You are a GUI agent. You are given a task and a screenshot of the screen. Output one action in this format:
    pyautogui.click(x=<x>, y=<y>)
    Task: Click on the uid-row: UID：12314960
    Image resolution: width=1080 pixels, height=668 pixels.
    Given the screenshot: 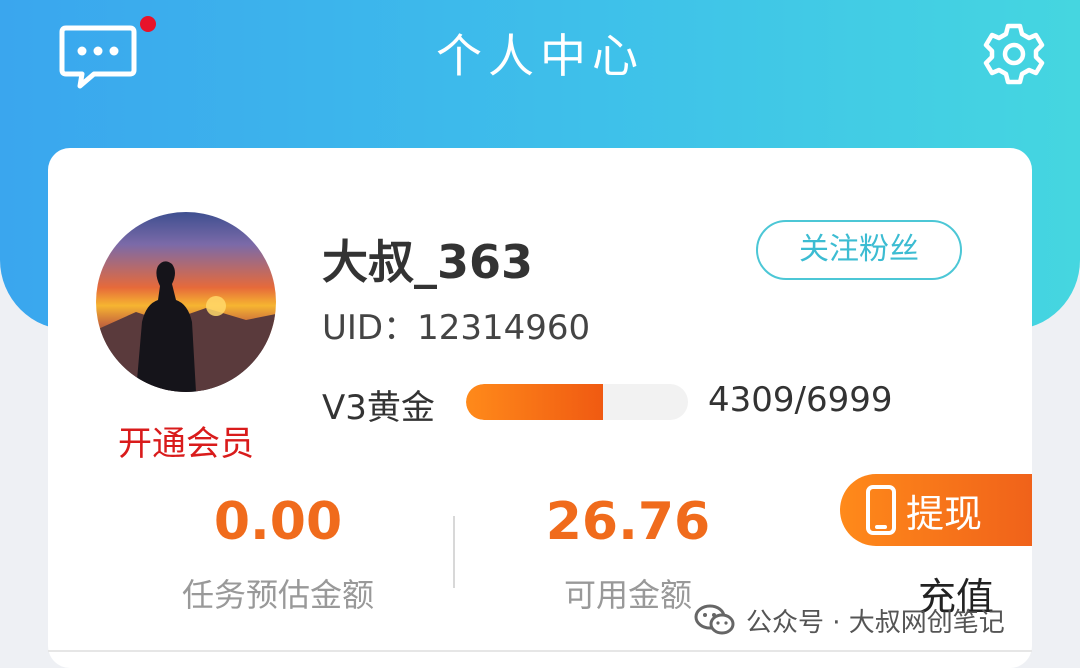 What is the action you would take?
    pyautogui.click(x=456, y=324)
    